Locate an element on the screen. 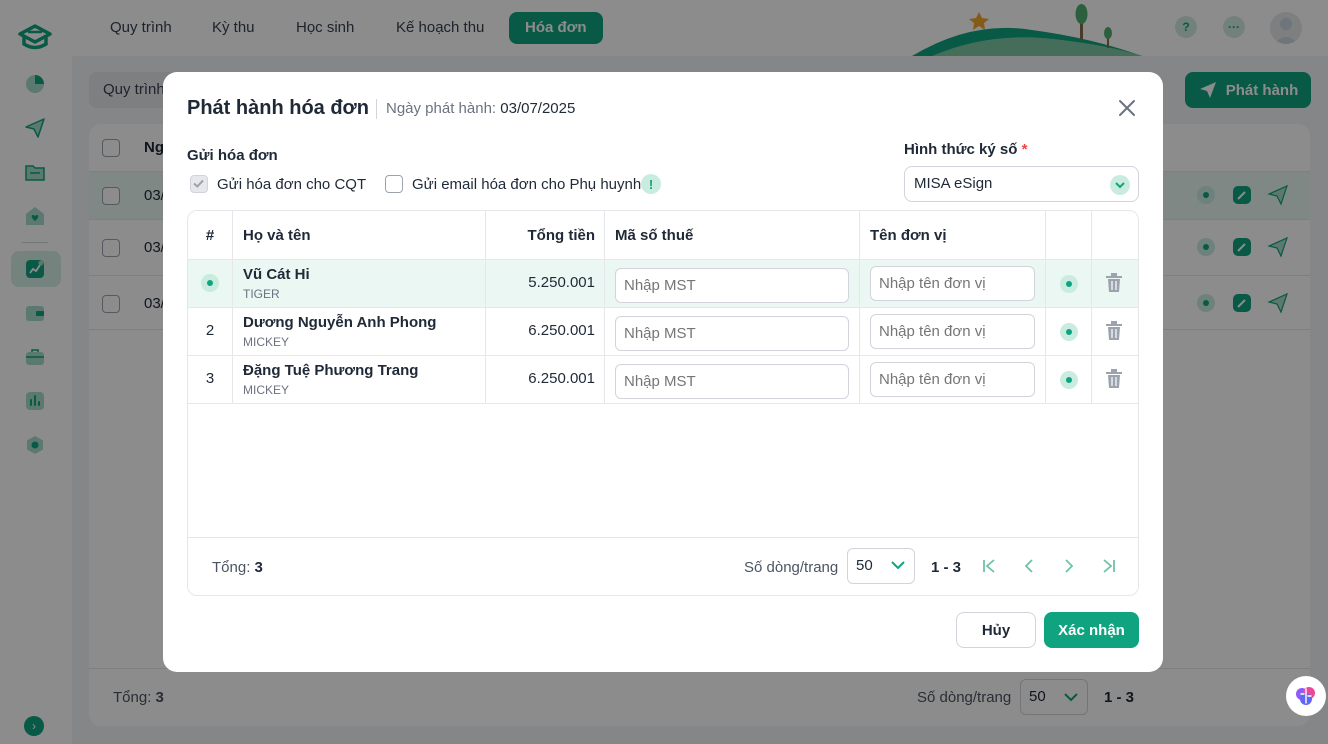  first-page-icon is located at coordinates (989, 566).